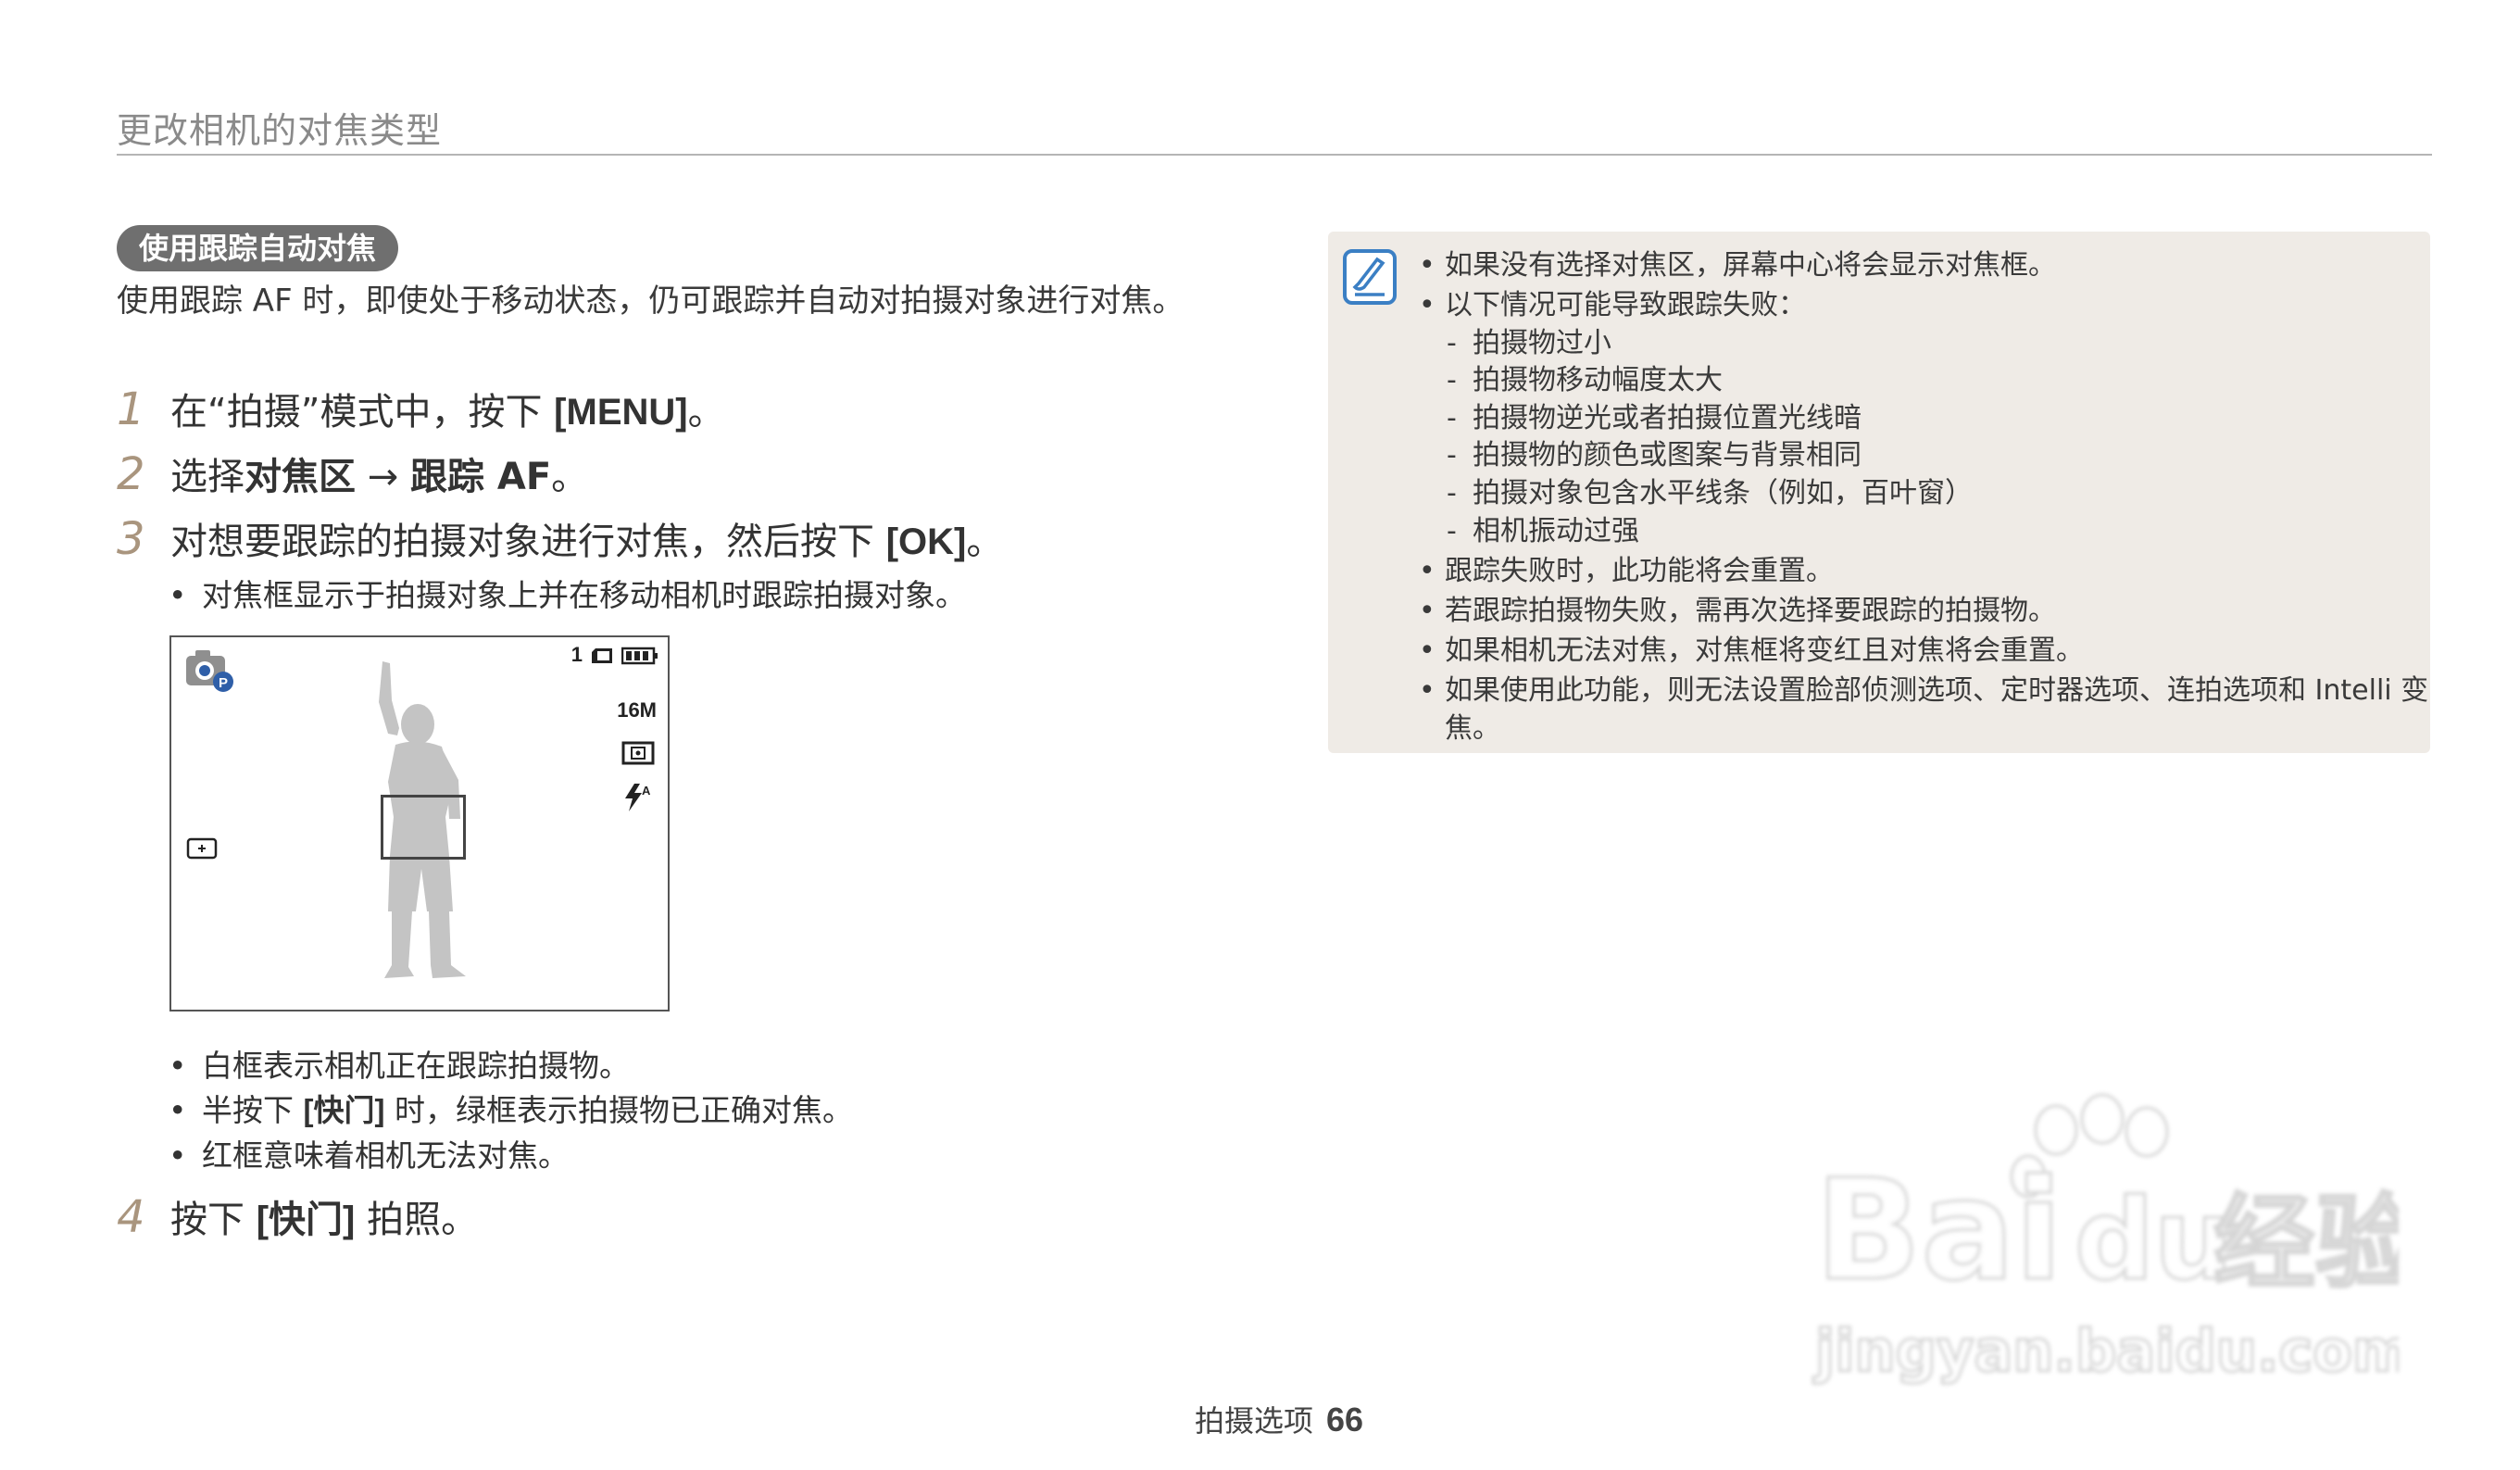 The height and width of the screenshot is (1470, 2520). What do you see at coordinates (213, 1220) in the screenshot?
I see `step-text: 按下` at bounding box center [213, 1220].